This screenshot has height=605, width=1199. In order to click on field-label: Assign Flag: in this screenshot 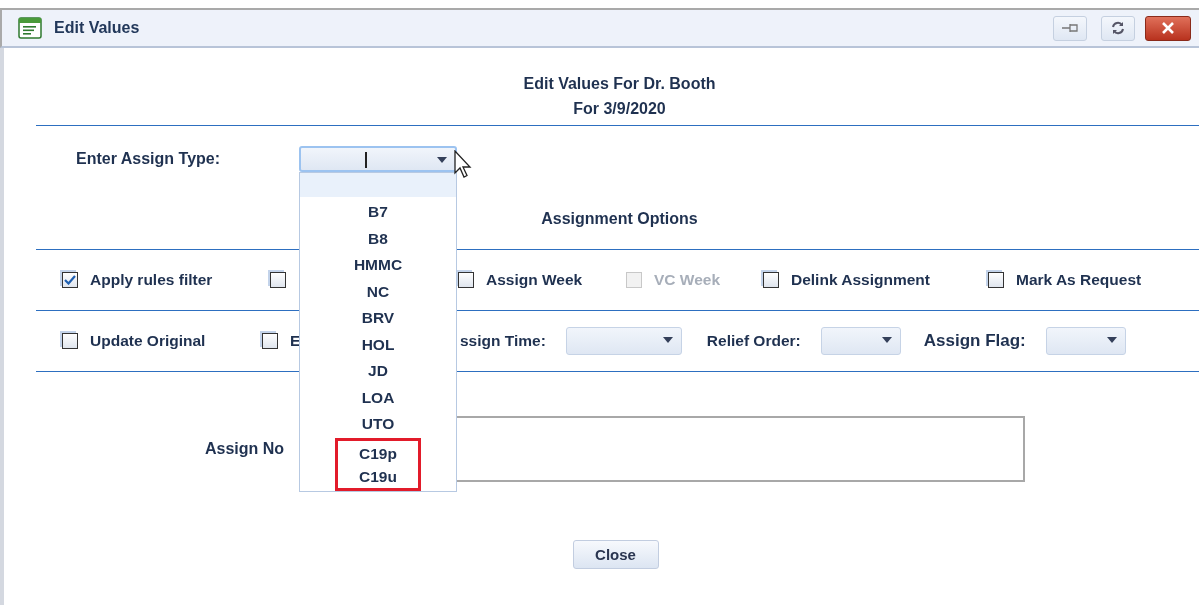, I will do `click(974, 341)`.